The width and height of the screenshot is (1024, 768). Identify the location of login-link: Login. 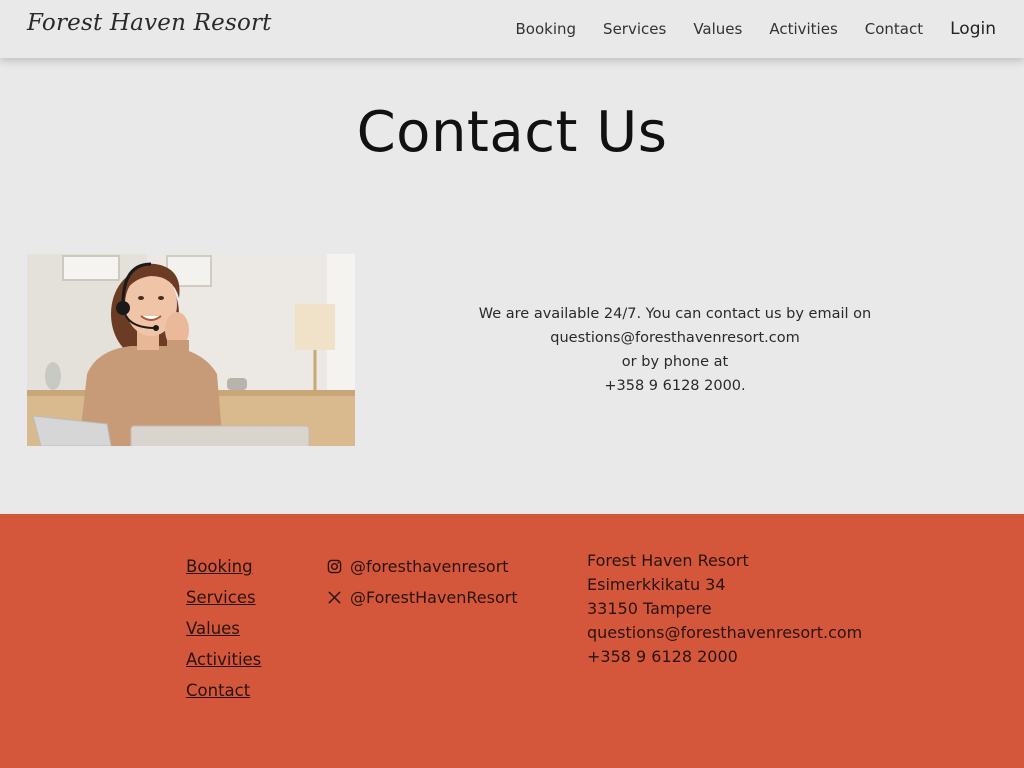
(973, 29).